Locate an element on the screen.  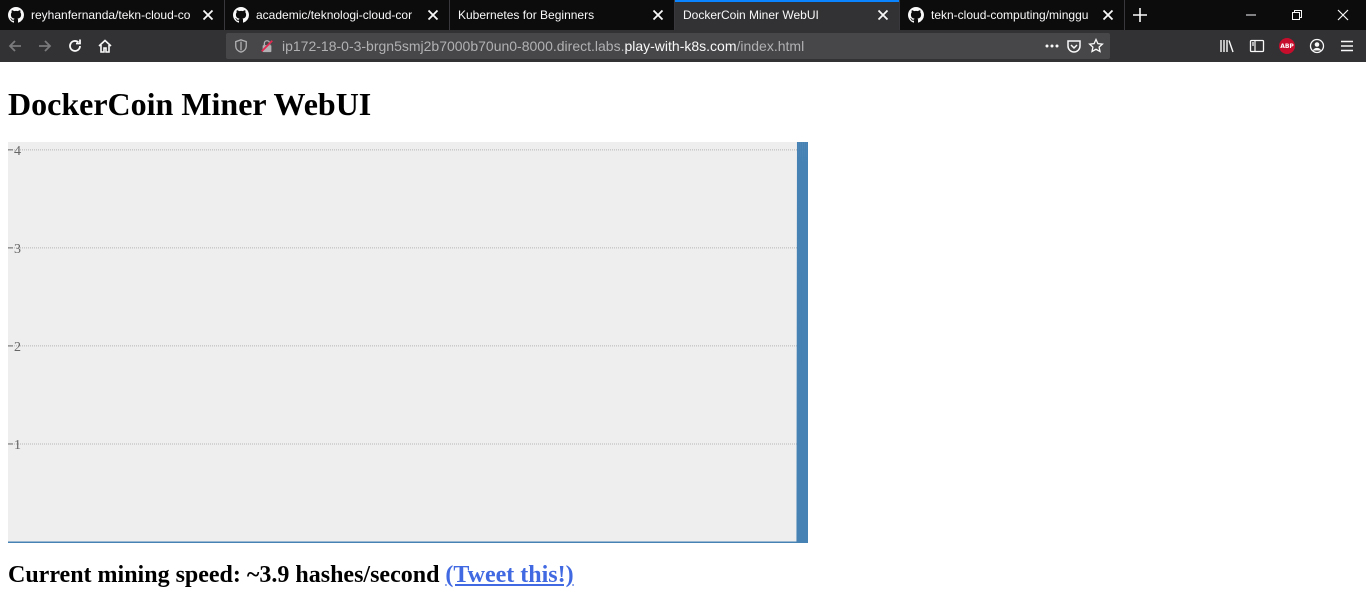
minimize-button is located at coordinates (1251, 15).